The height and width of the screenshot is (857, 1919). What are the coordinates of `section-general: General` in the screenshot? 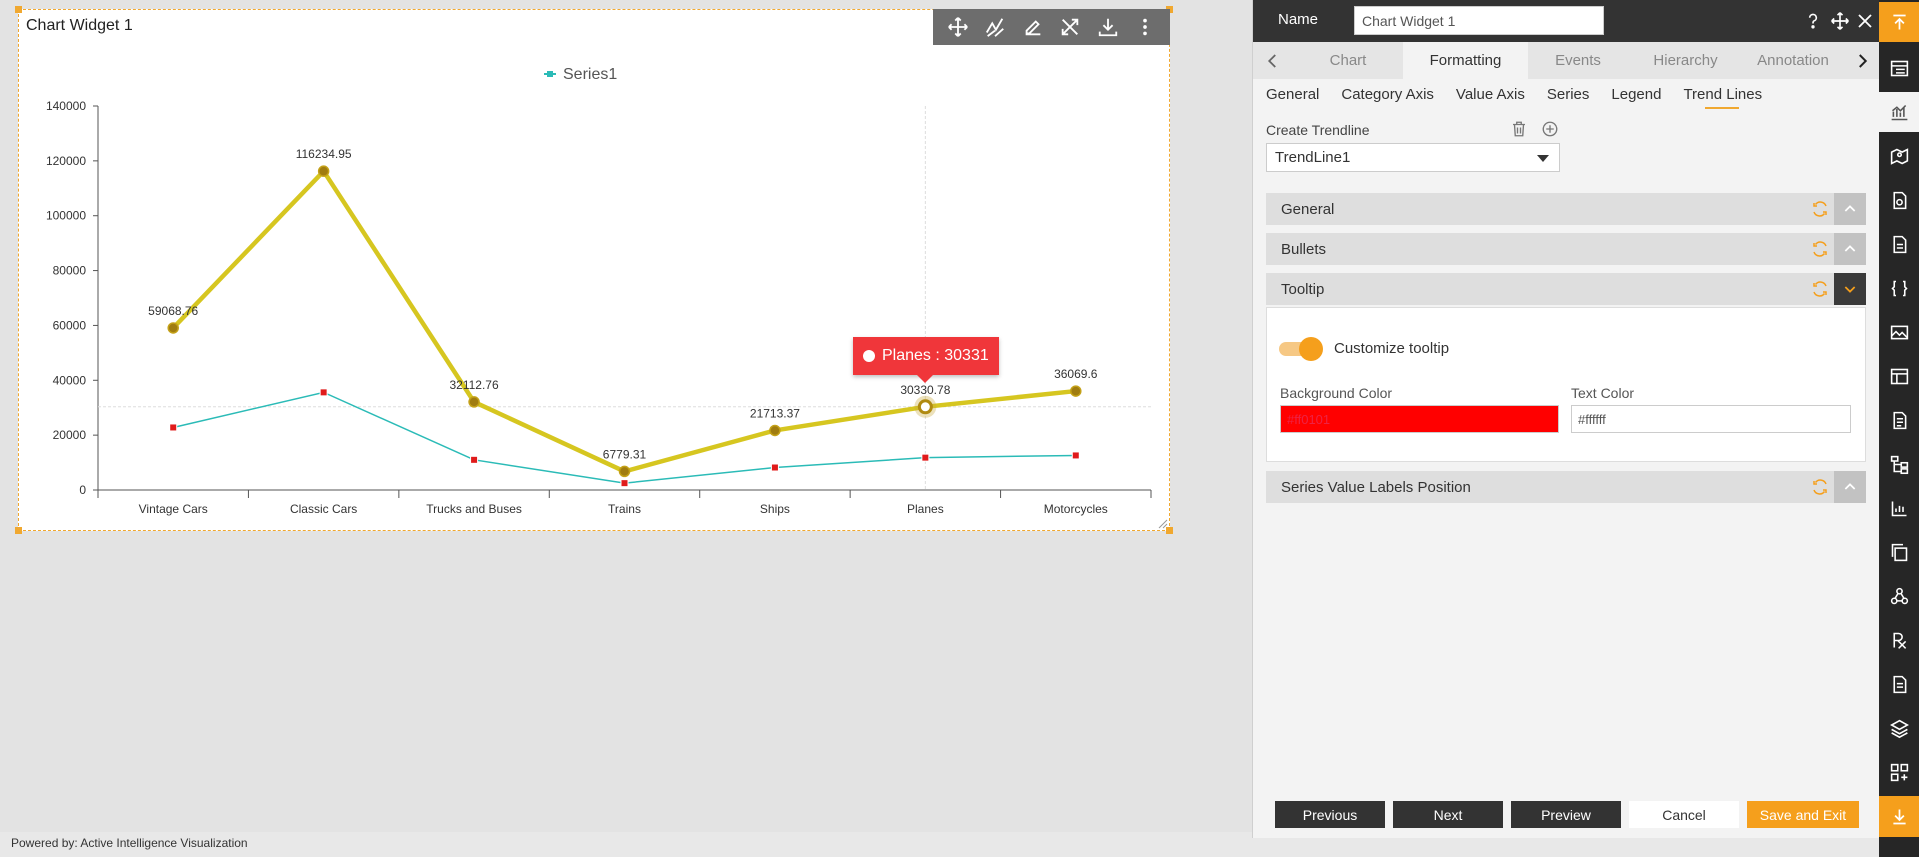 It's located at (1566, 209).